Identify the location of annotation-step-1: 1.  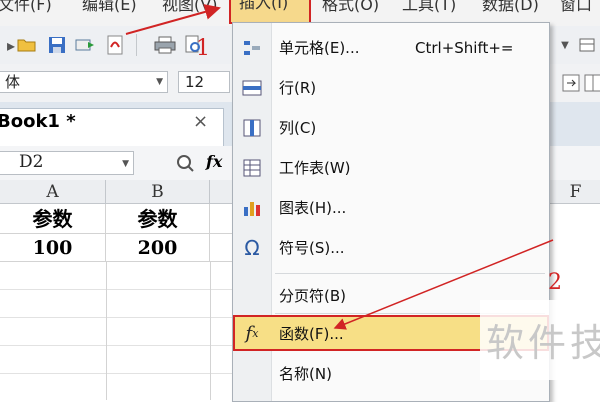
(203, 48).